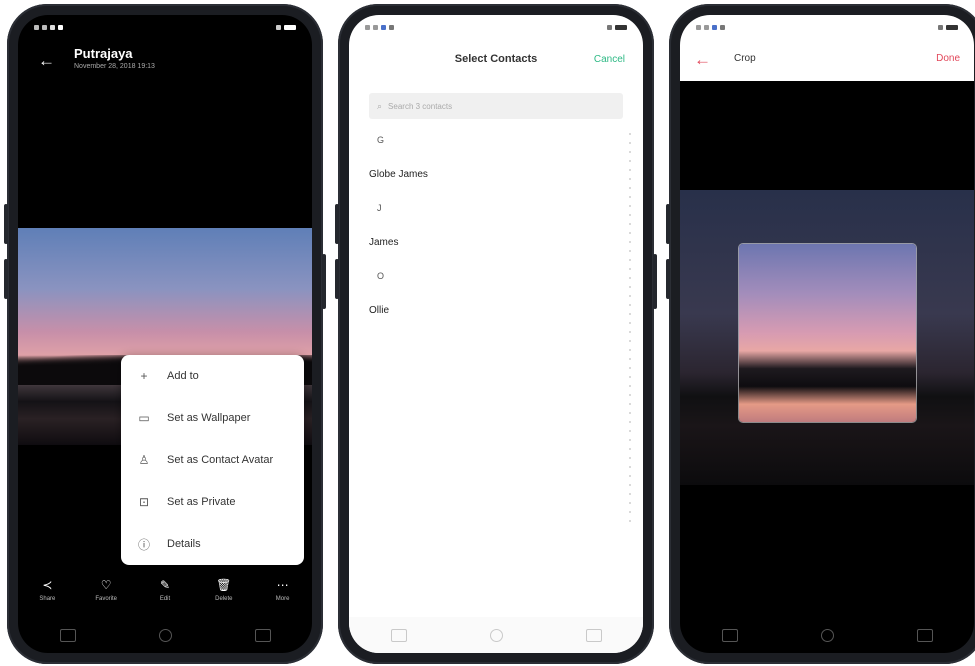 The image size is (975, 666). I want to click on contact-item: Globe James, so click(491, 174).